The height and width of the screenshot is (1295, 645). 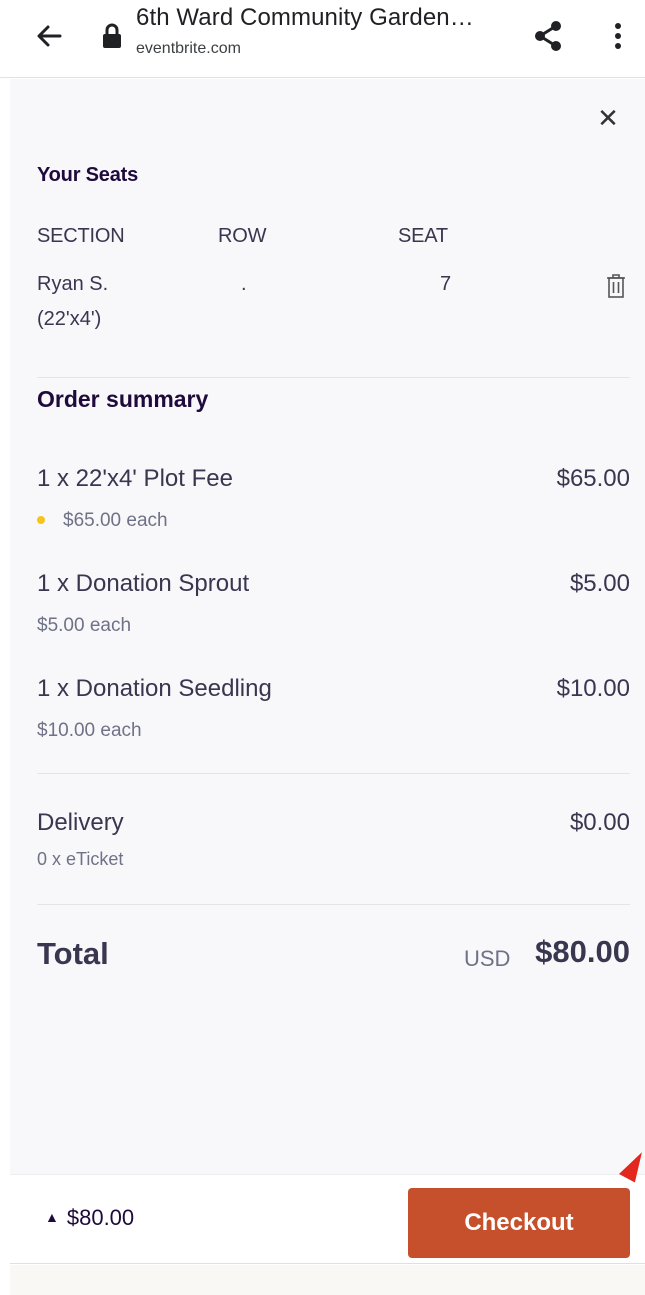 What do you see at coordinates (89, 730) in the screenshot?
I see `line-item-unit-price: $10.00 each` at bounding box center [89, 730].